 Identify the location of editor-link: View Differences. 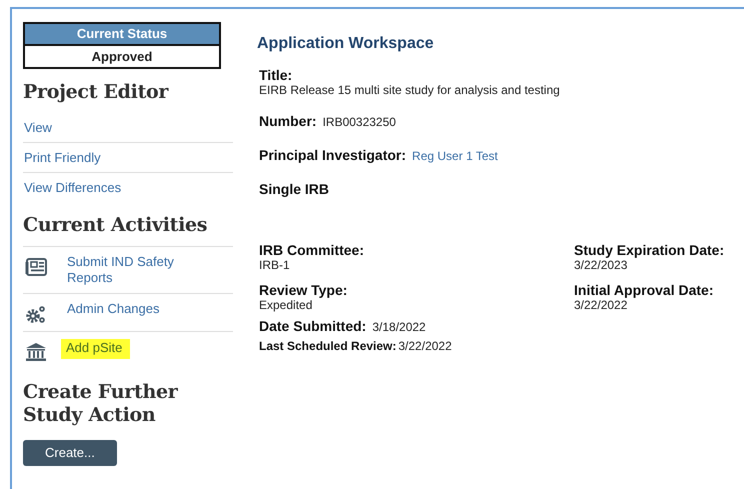
(128, 187).